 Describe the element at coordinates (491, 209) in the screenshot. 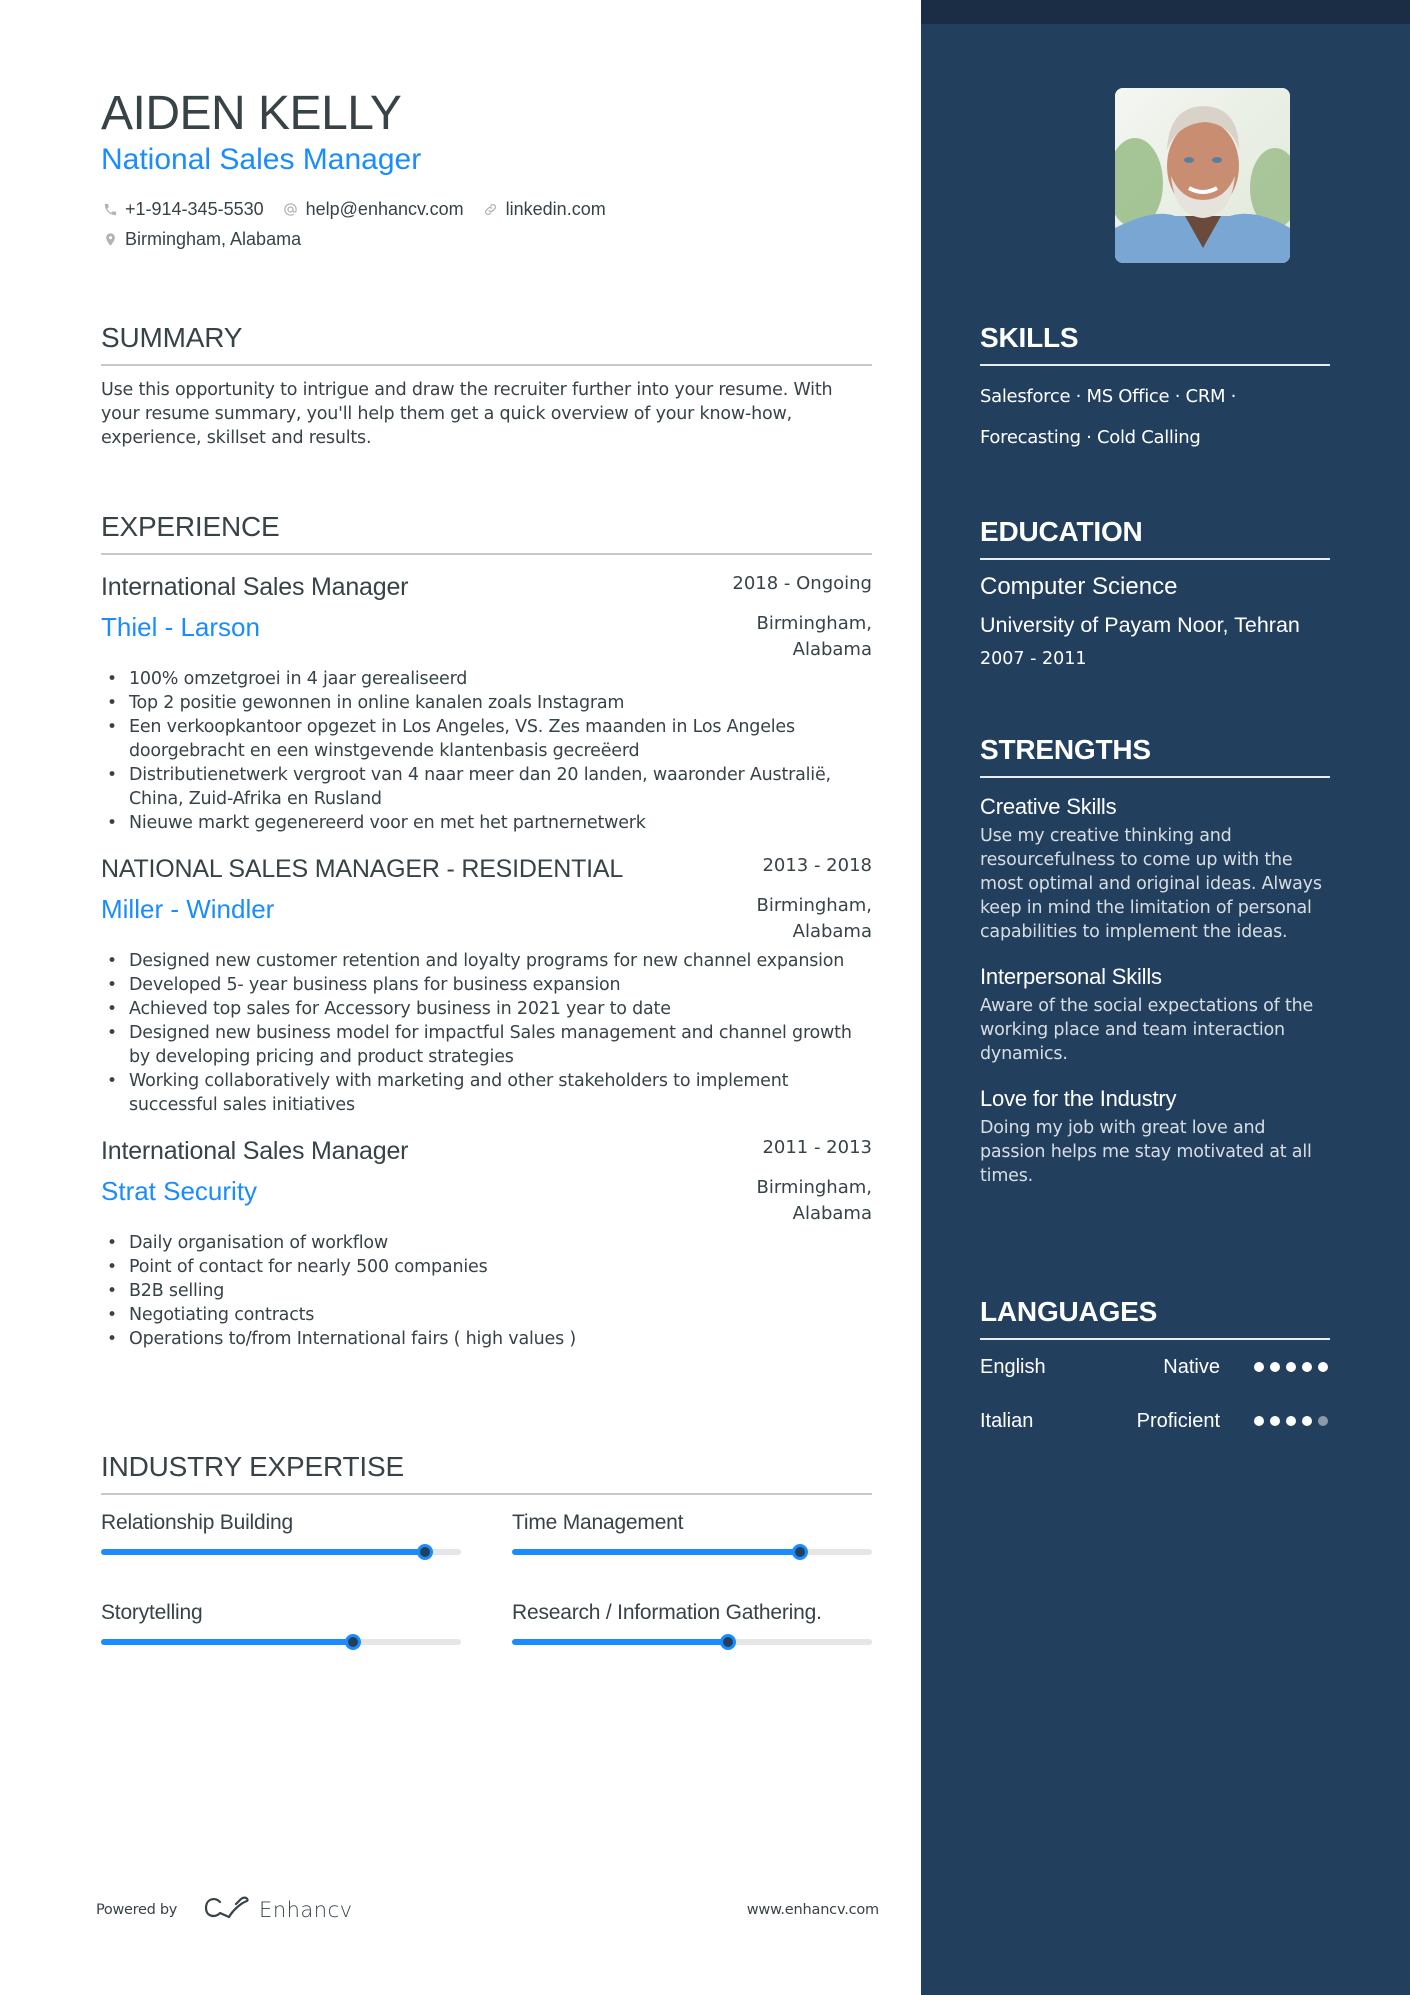

I see `link-icon` at that location.